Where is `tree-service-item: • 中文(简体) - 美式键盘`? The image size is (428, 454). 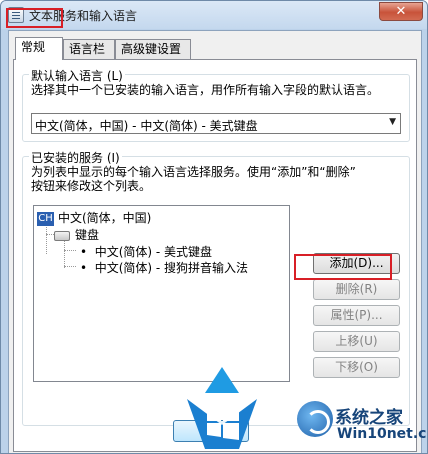 tree-service-item: • 中文(简体) - 美式键盘 is located at coordinates (146, 251).